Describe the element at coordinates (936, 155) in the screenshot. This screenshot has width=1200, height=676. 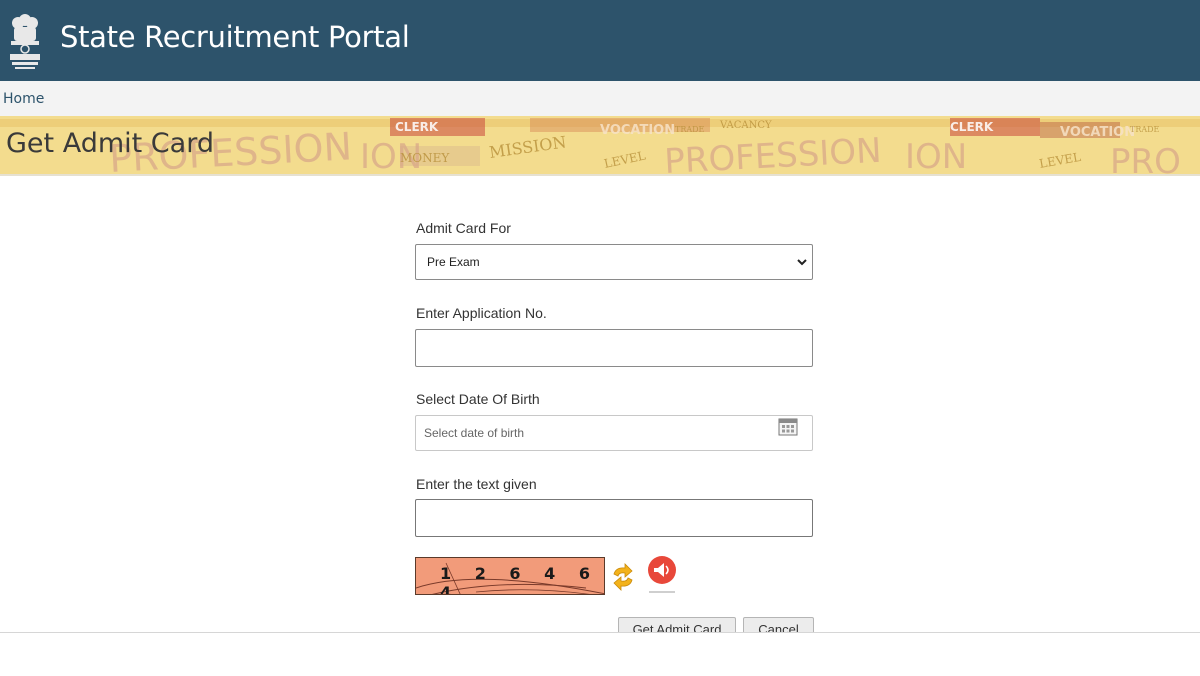
I see `svg-text: ION` at that location.